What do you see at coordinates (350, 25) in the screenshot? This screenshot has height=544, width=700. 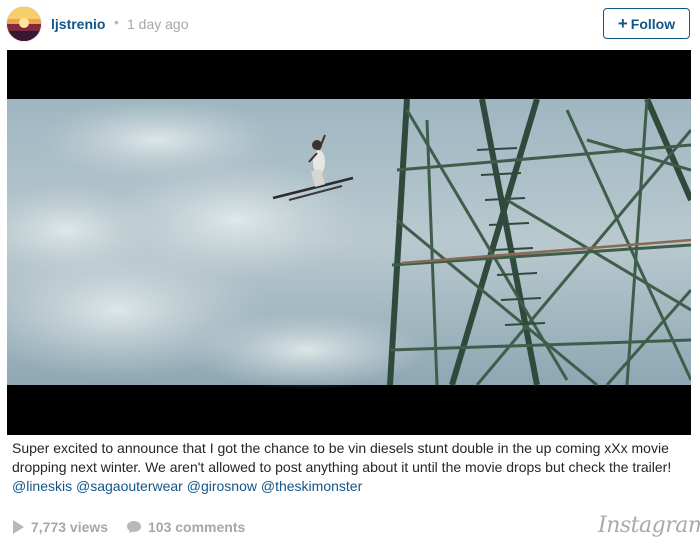 I see `post-header: ljstrenio • 1 day ago + Follow` at bounding box center [350, 25].